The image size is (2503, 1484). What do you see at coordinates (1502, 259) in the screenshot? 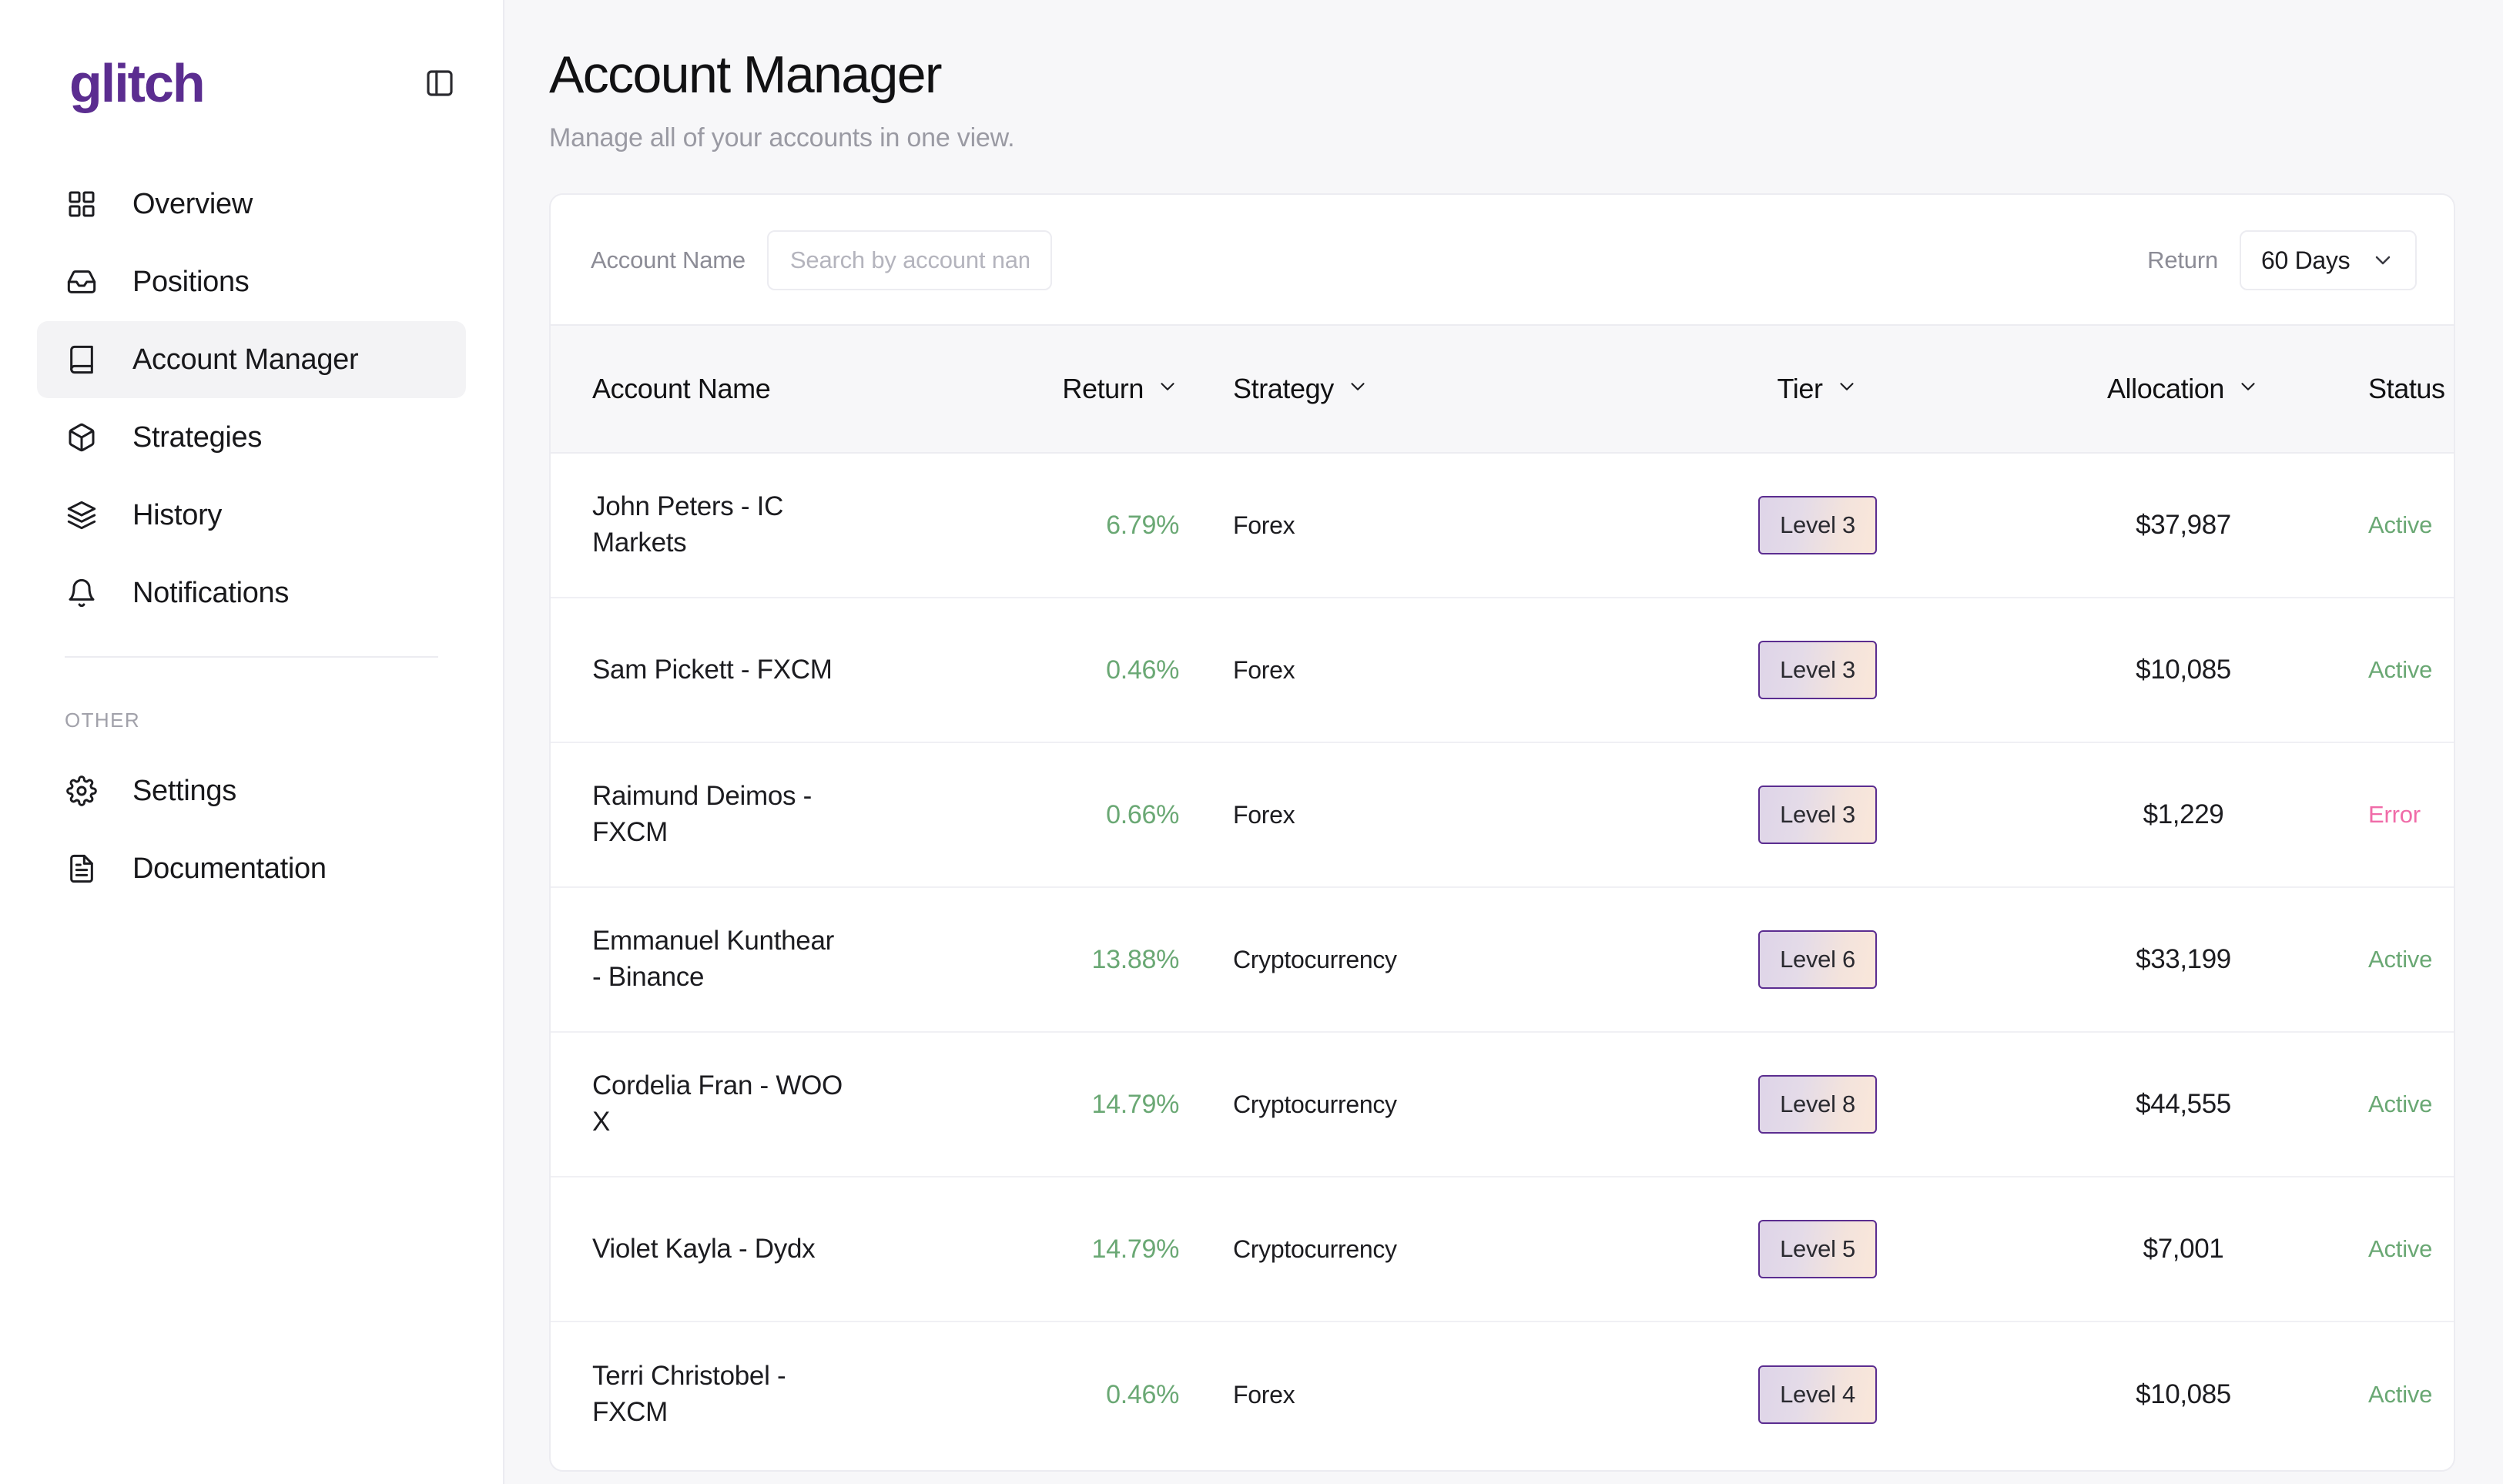
I see `filter-bar: Account Name Return 60 Days` at bounding box center [1502, 259].